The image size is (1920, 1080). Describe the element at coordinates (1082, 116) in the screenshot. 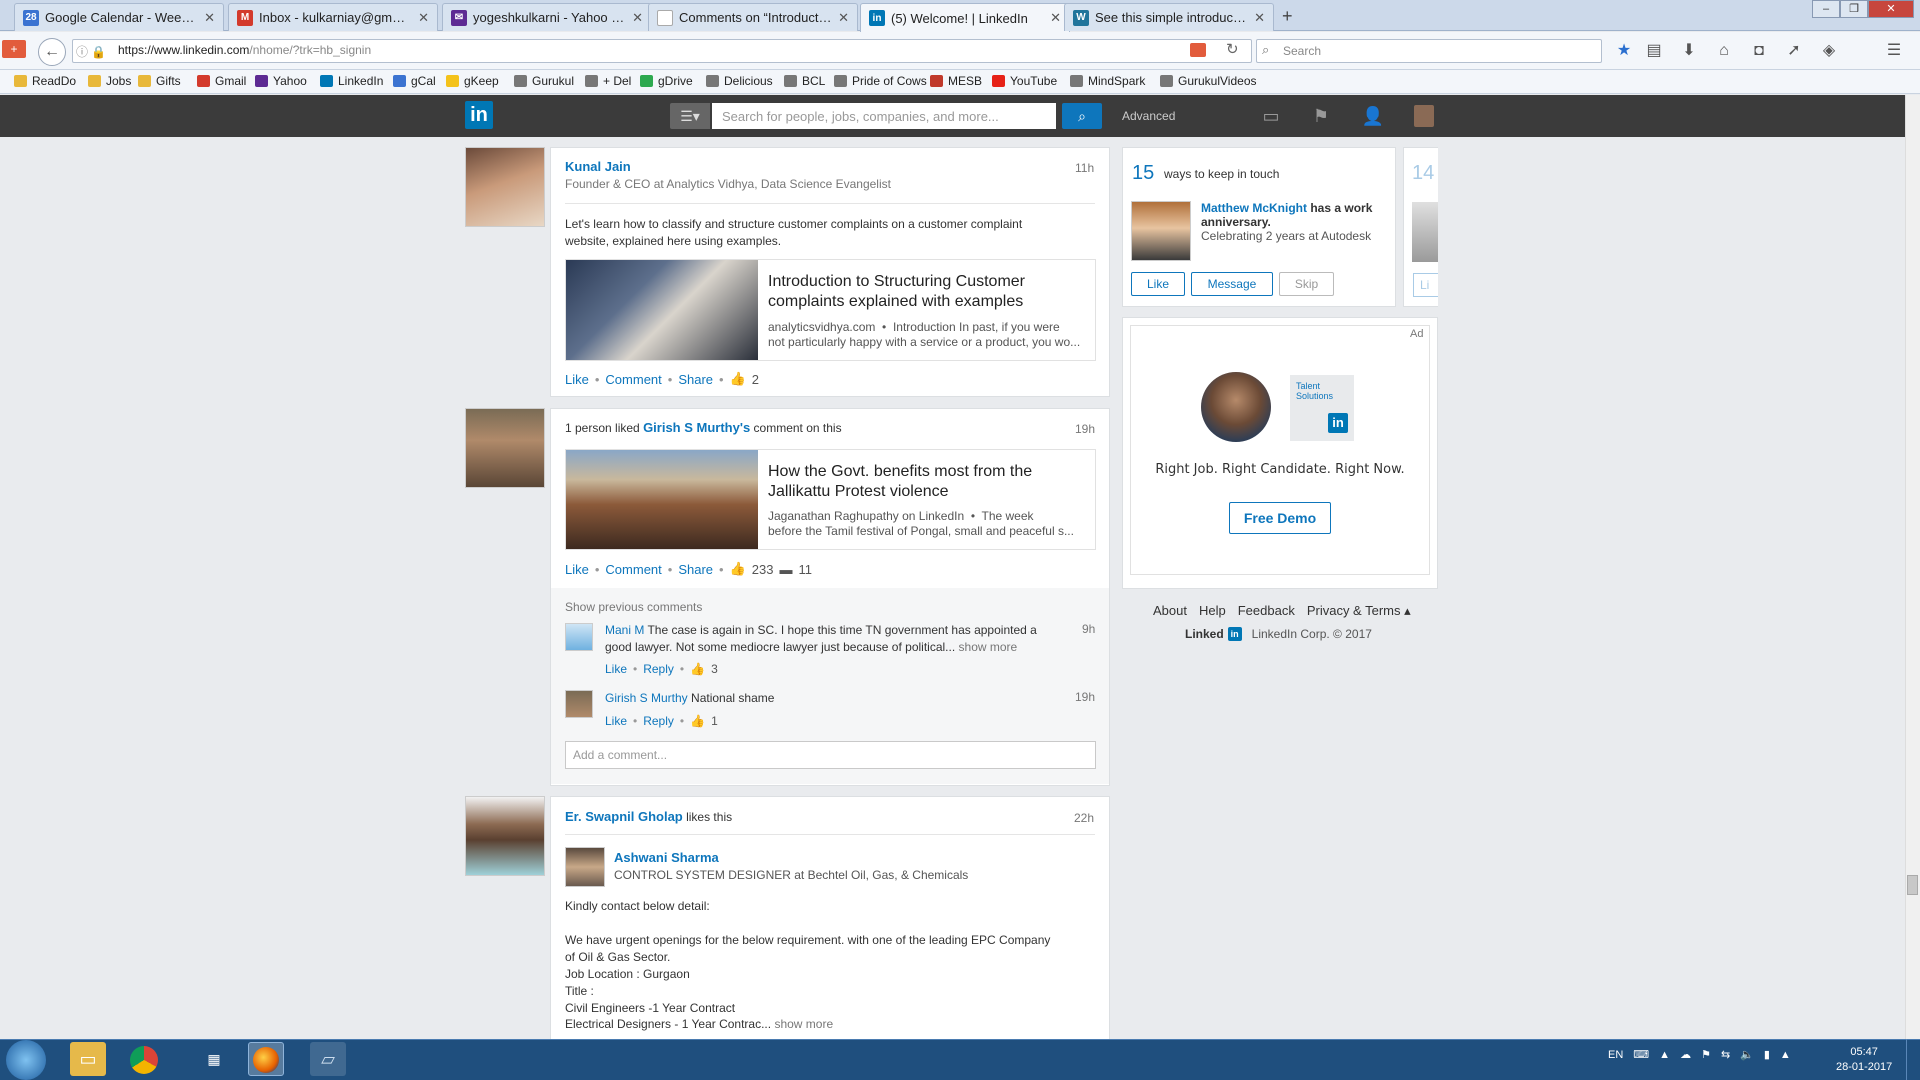

I see `search-button: ⌕` at that location.